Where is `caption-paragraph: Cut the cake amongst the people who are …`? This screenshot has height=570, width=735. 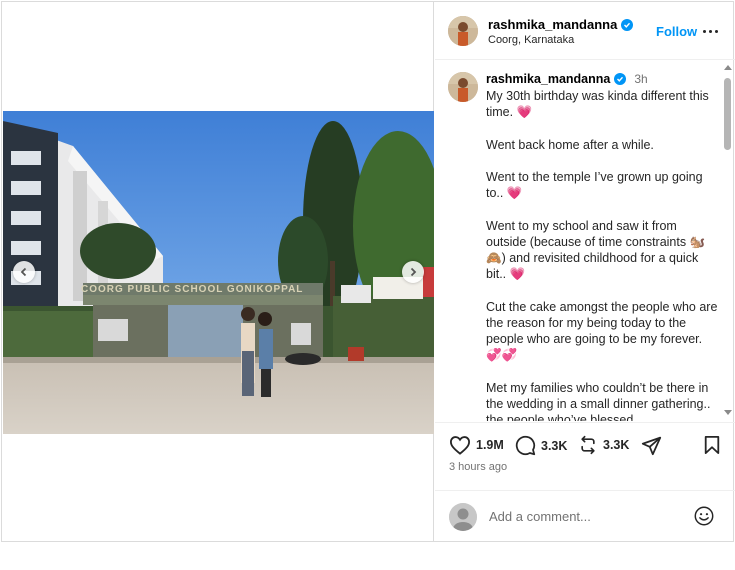 caption-paragraph: Cut the cake amongst the people who are … is located at coordinates (603, 331).